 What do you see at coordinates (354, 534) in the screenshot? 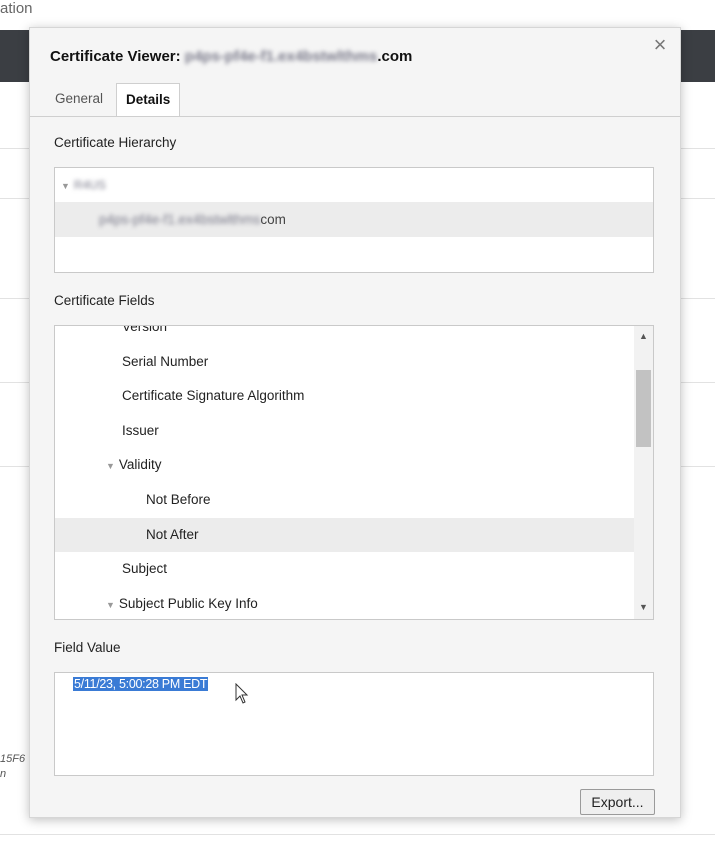
I see `certificate-field-item: Not After` at bounding box center [354, 534].